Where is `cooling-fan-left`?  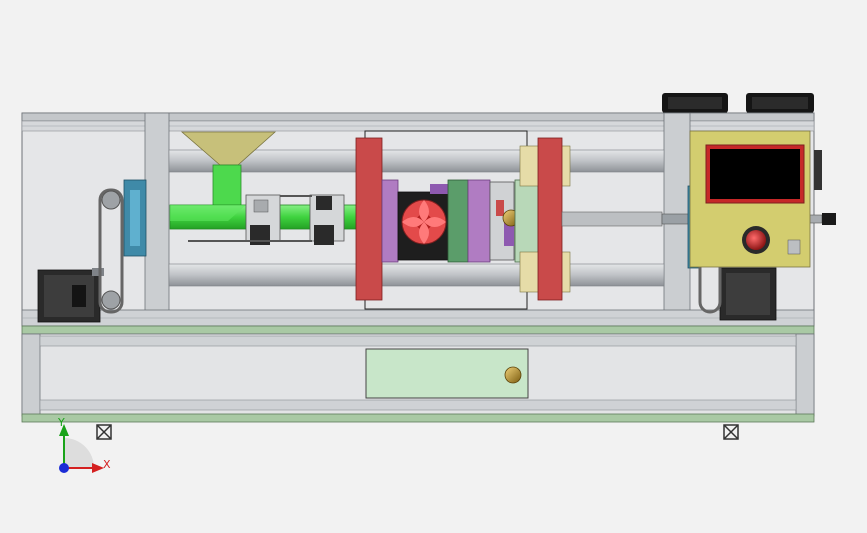 cooling-fan-left is located at coordinates (695, 103).